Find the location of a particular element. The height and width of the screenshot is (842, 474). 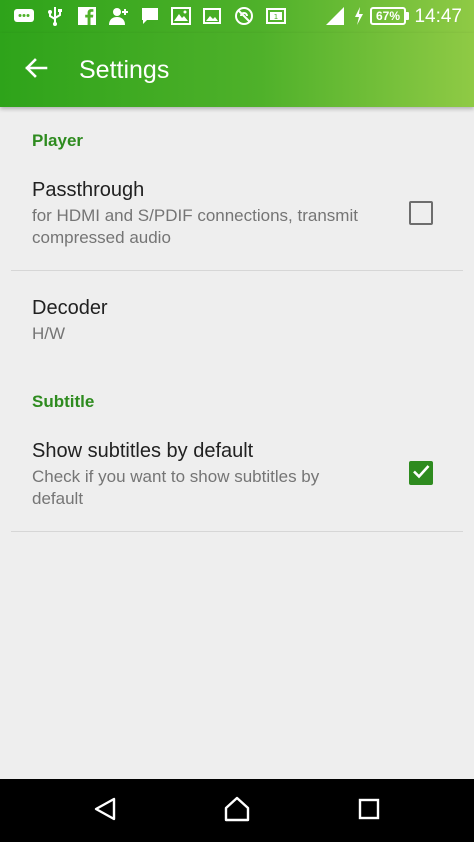

image-icon is located at coordinates (212, 16).